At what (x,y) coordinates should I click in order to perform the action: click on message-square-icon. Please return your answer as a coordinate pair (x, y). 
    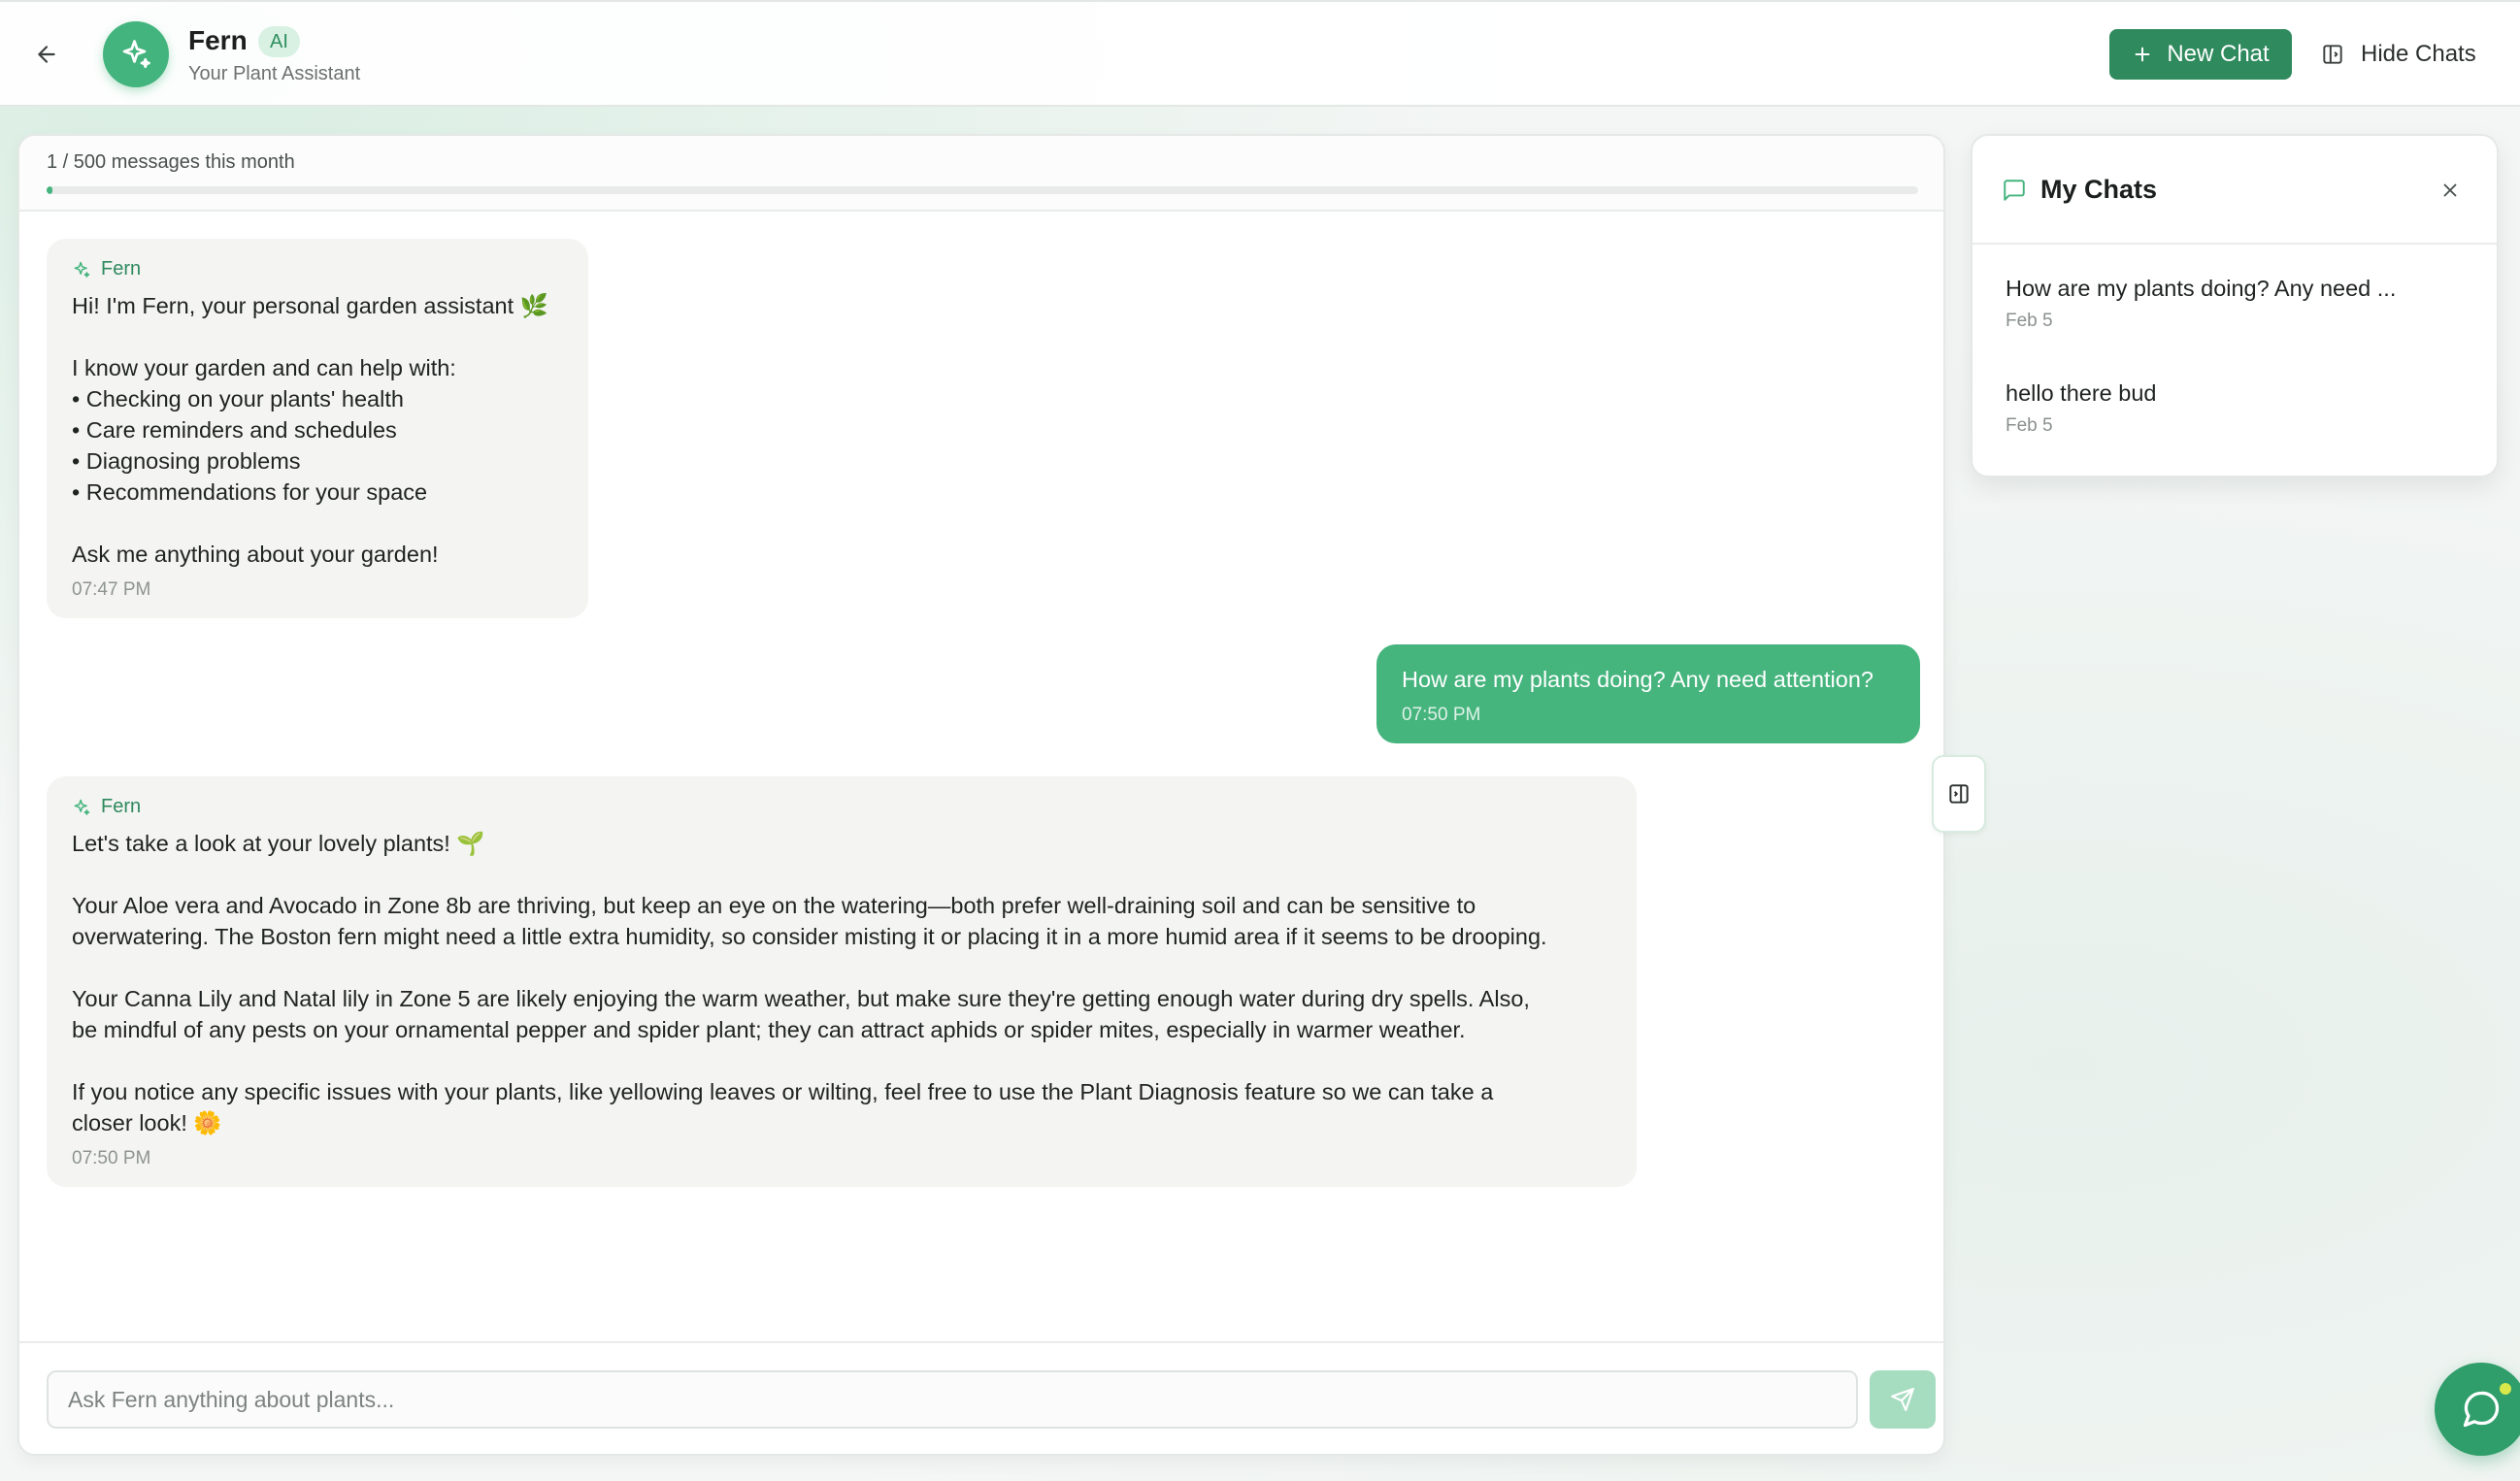
    Looking at the image, I should click on (2014, 190).